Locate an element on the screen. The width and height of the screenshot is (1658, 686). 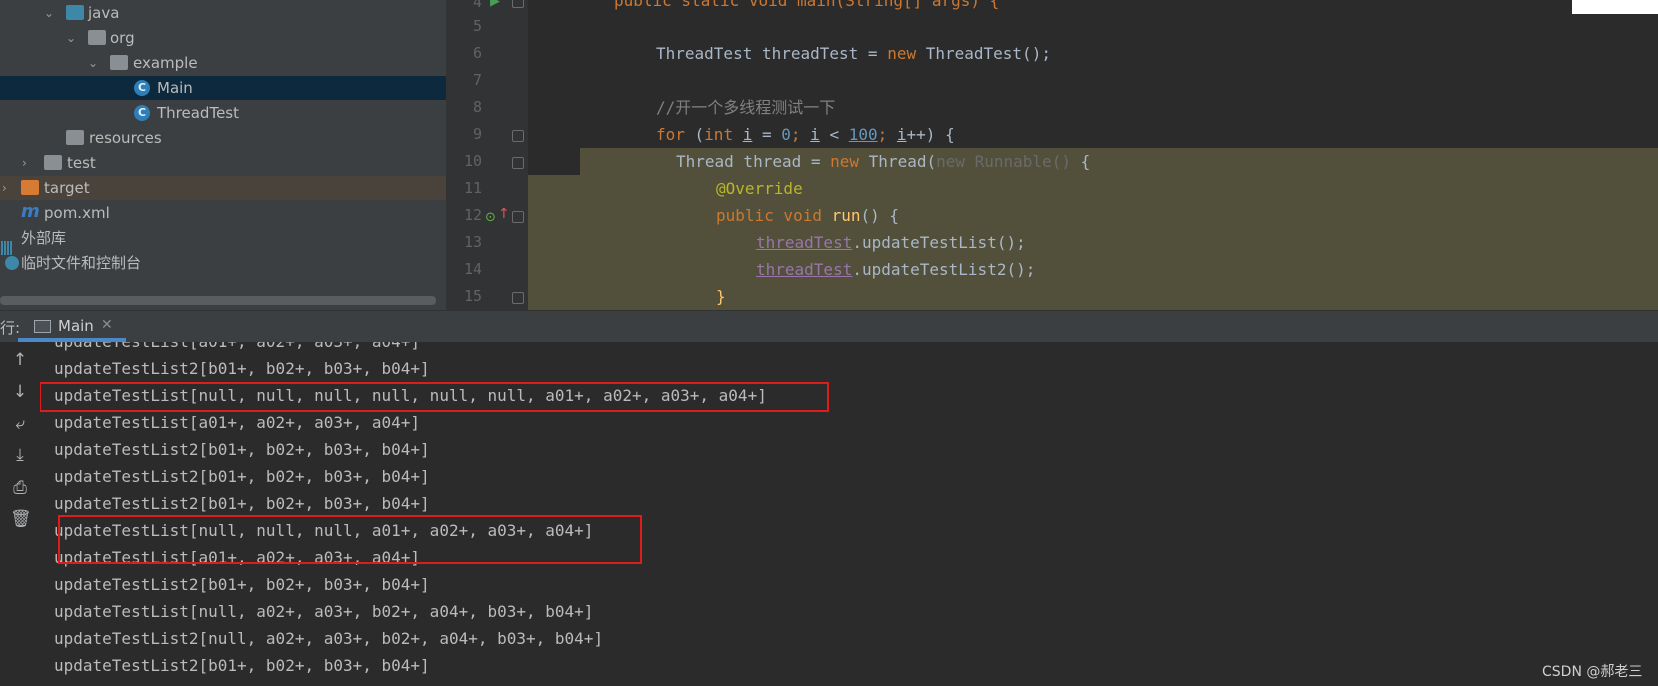
tree-item-label: target is located at coordinates (67, 188).